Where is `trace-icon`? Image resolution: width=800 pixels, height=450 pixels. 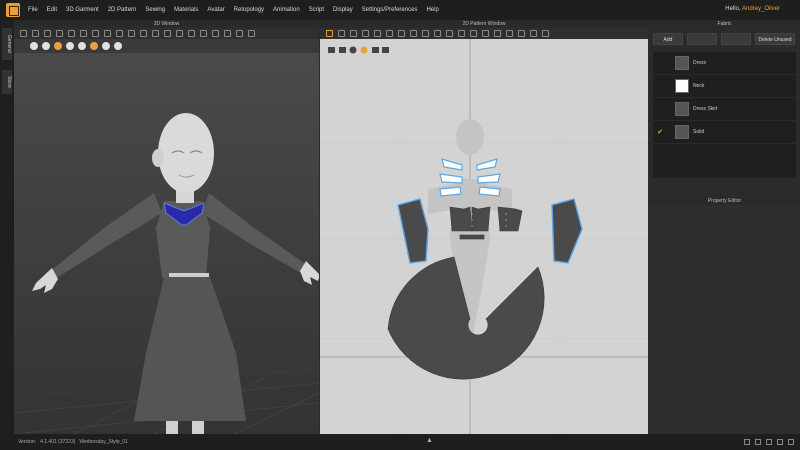
trace-icon is located at coordinates (437, 33).